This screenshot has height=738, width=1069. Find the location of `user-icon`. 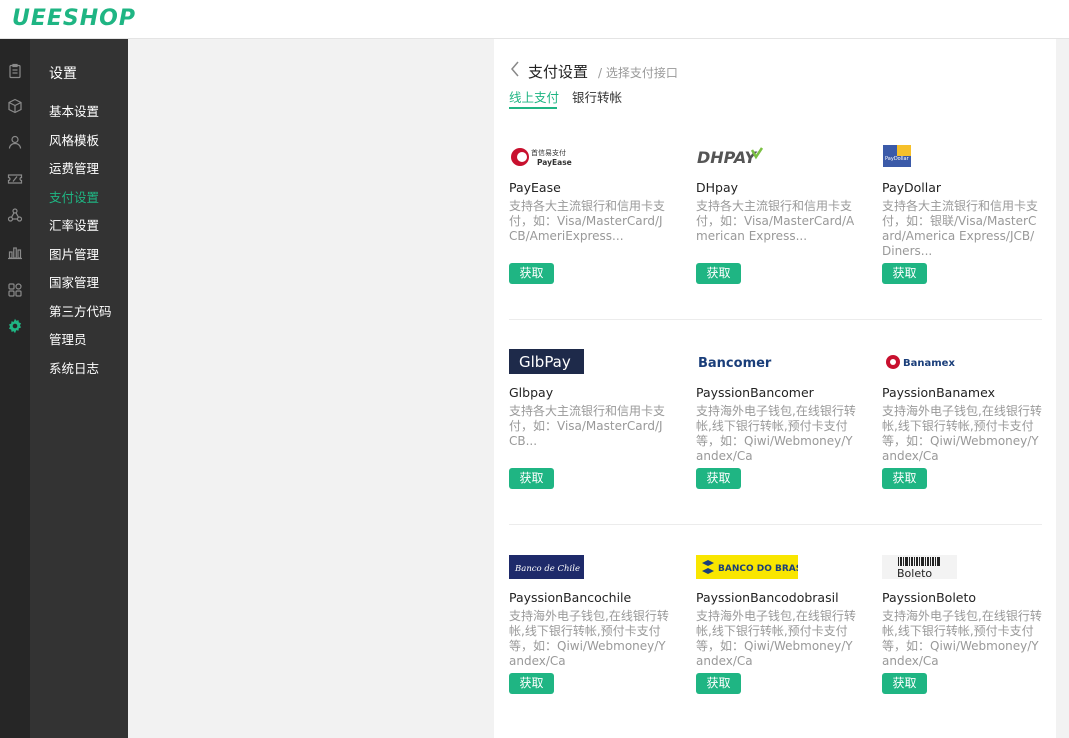

user-icon is located at coordinates (15, 142).